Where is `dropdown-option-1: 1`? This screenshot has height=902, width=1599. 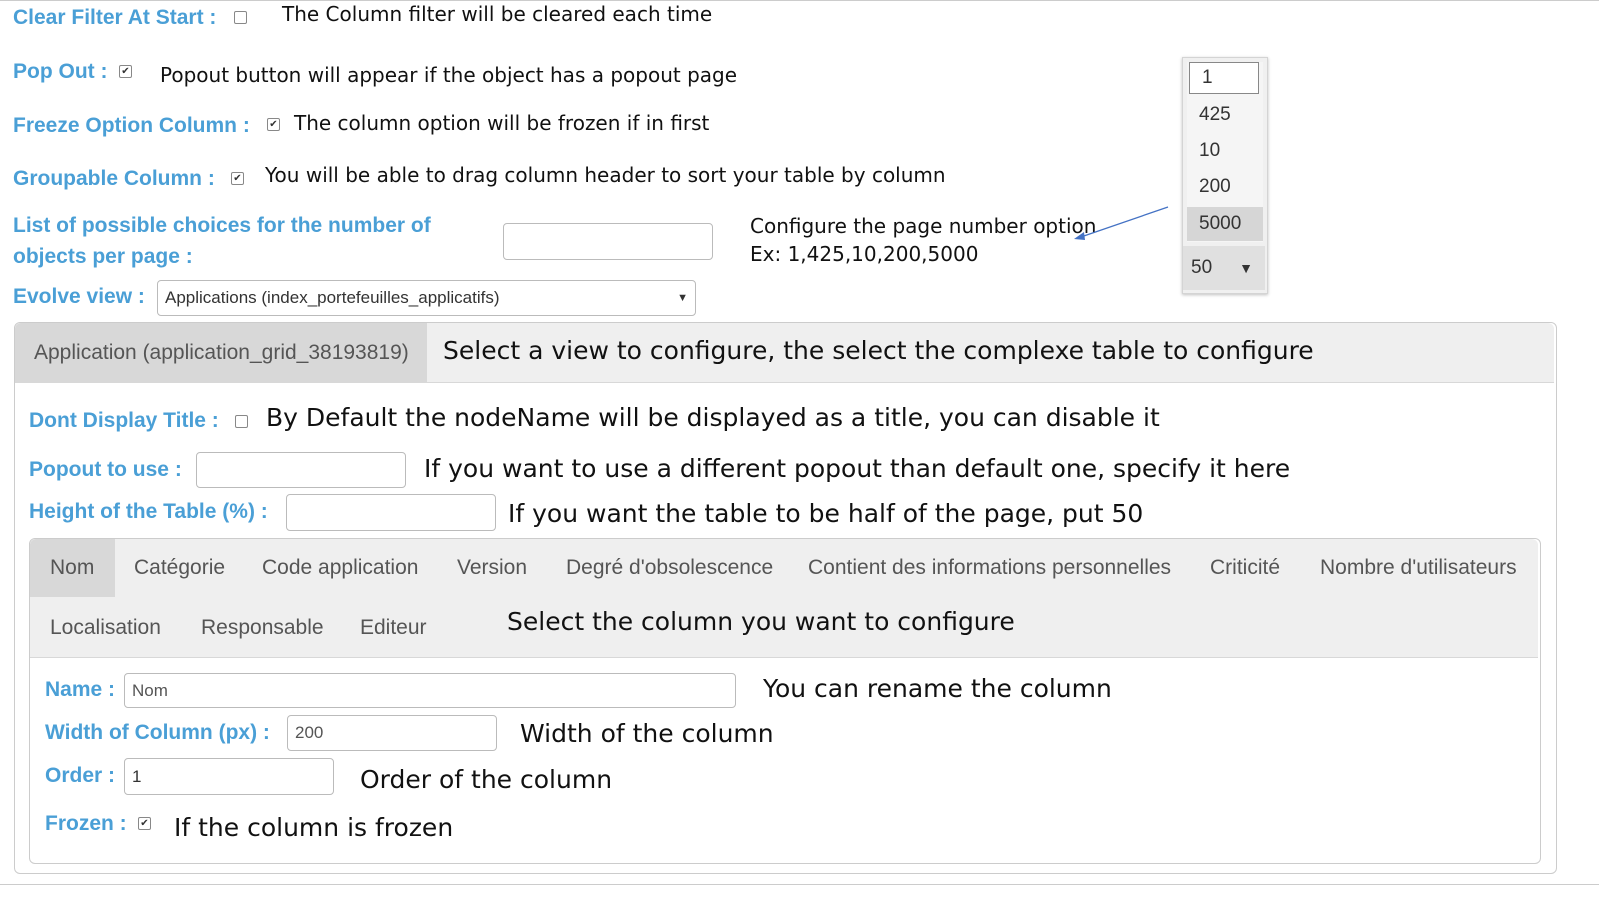
dropdown-option-1: 1 is located at coordinates (1224, 78).